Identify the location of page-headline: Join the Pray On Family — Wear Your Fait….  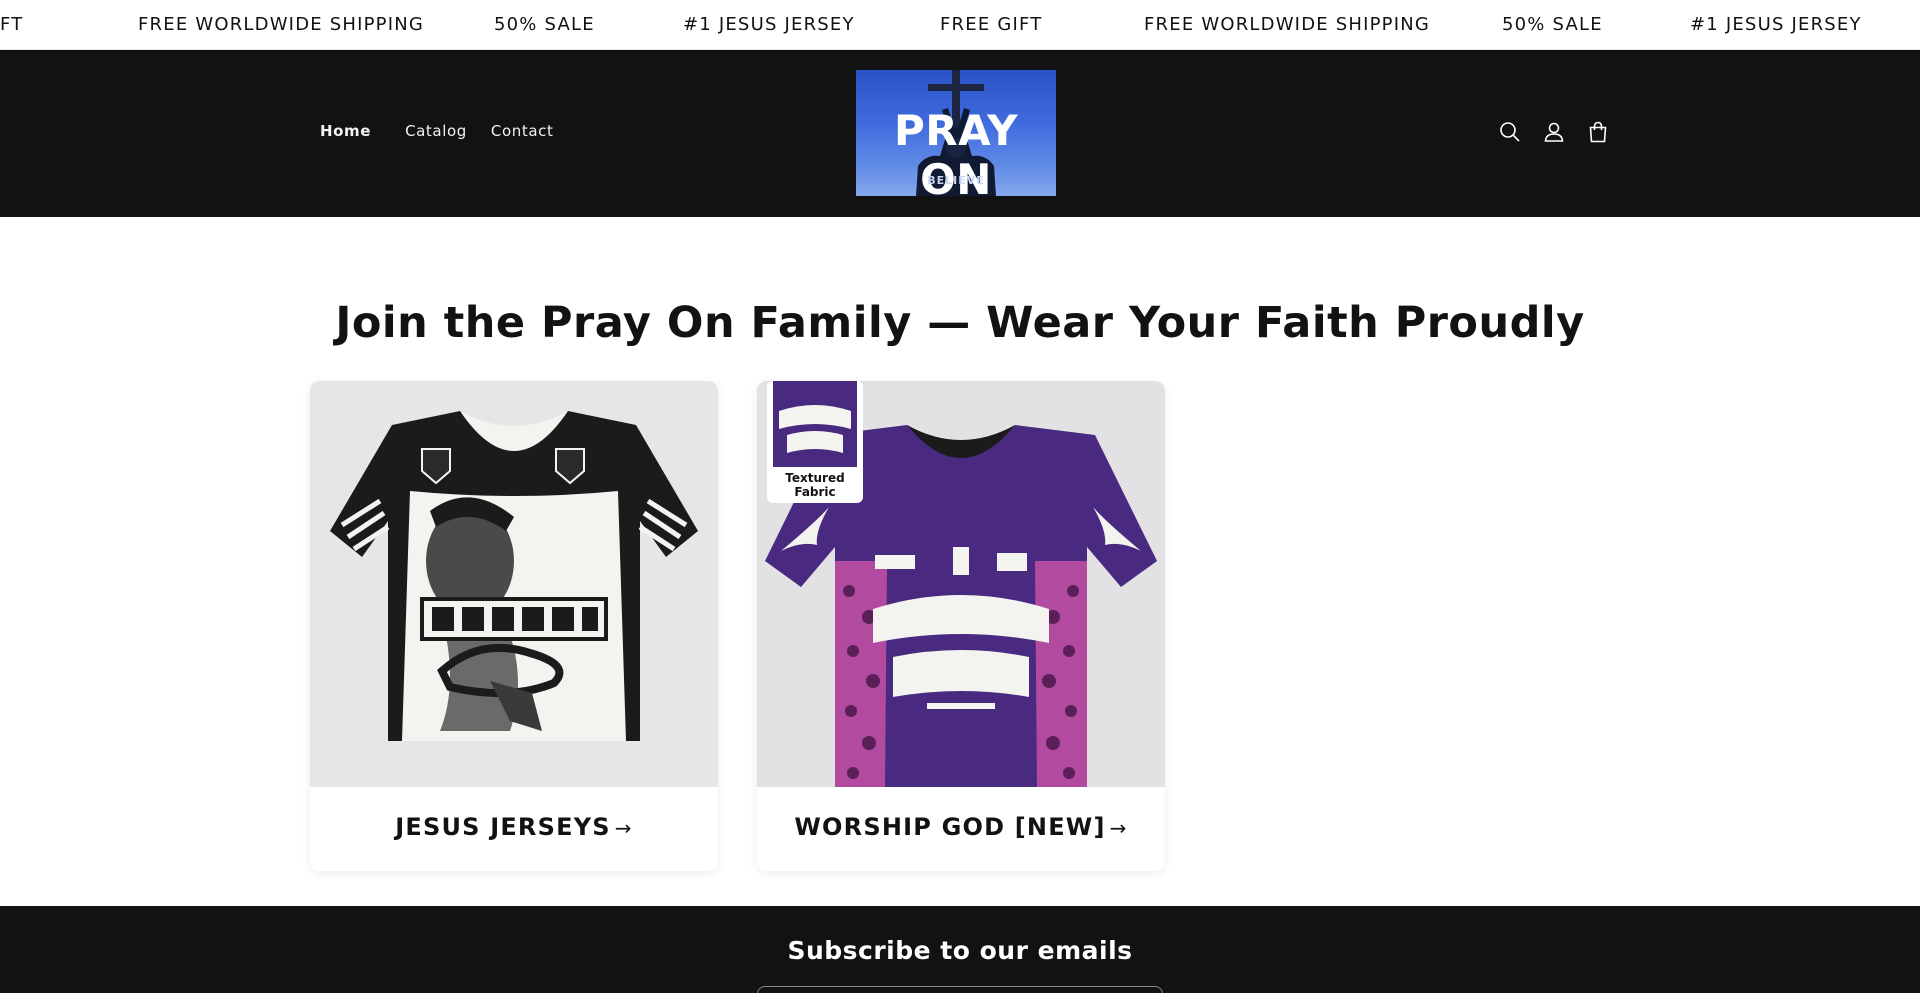
(960, 323).